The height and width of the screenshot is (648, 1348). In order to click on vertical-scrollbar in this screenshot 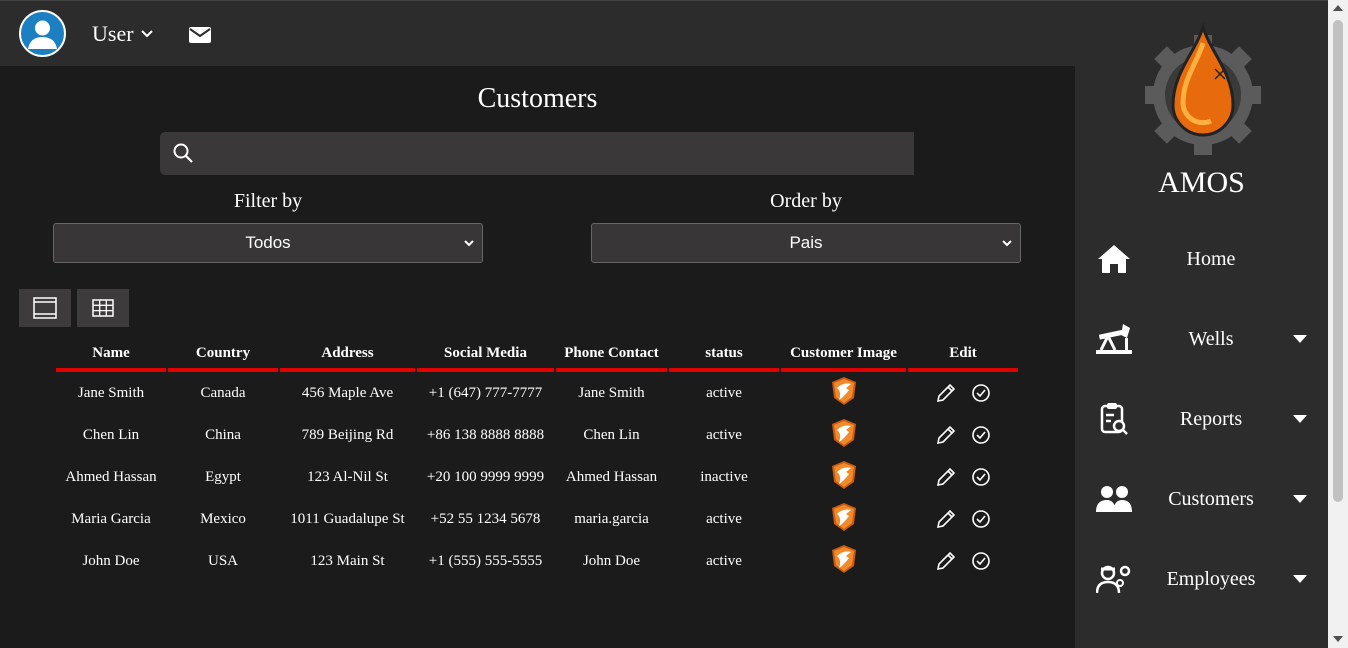, I will do `click(1338, 324)`.